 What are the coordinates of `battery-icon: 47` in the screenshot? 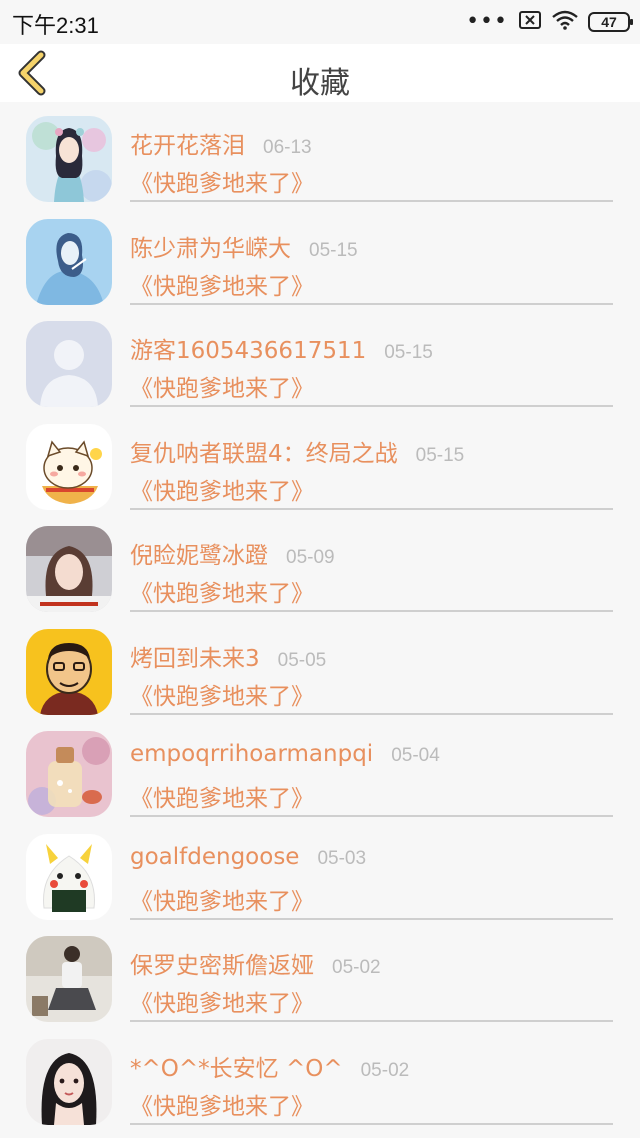 It's located at (610, 22).